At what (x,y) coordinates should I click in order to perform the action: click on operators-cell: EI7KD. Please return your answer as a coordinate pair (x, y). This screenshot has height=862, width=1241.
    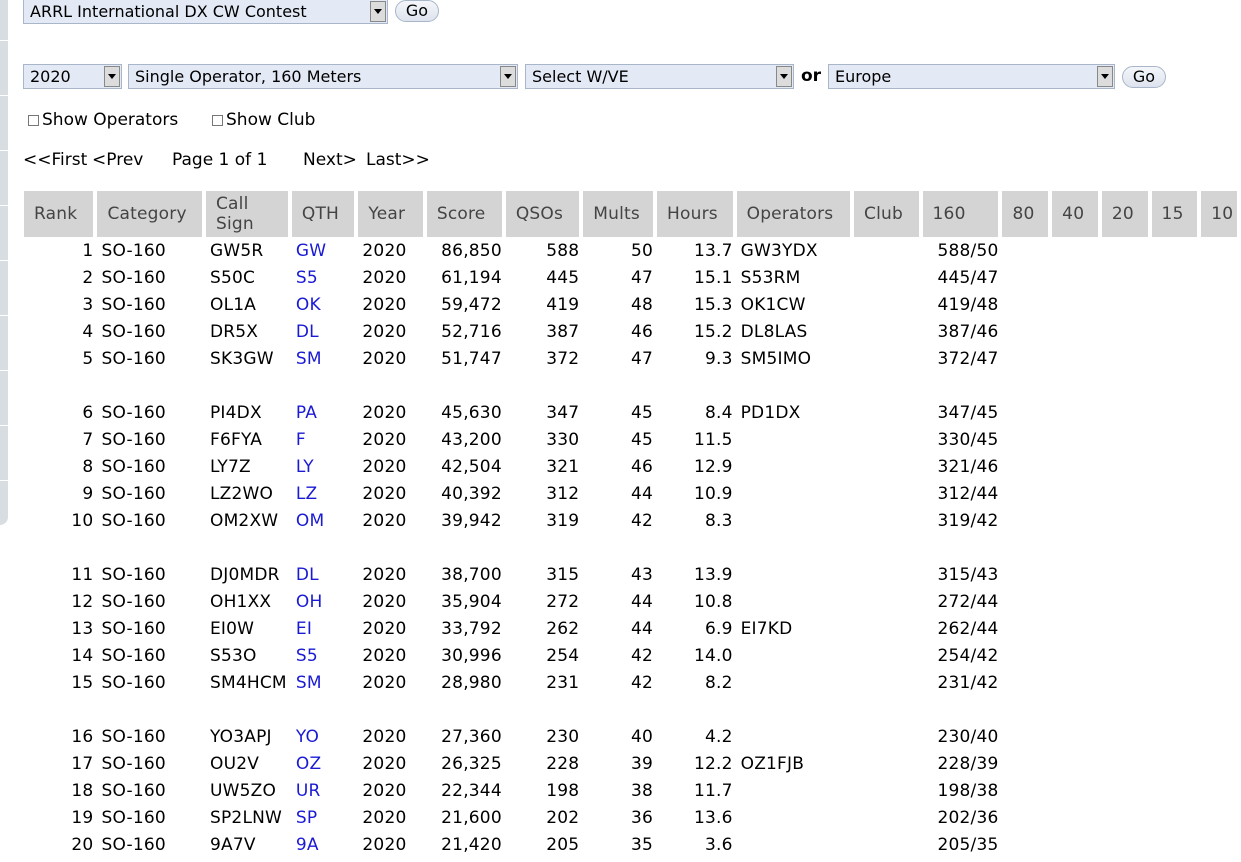
    Looking at the image, I should click on (766, 628).